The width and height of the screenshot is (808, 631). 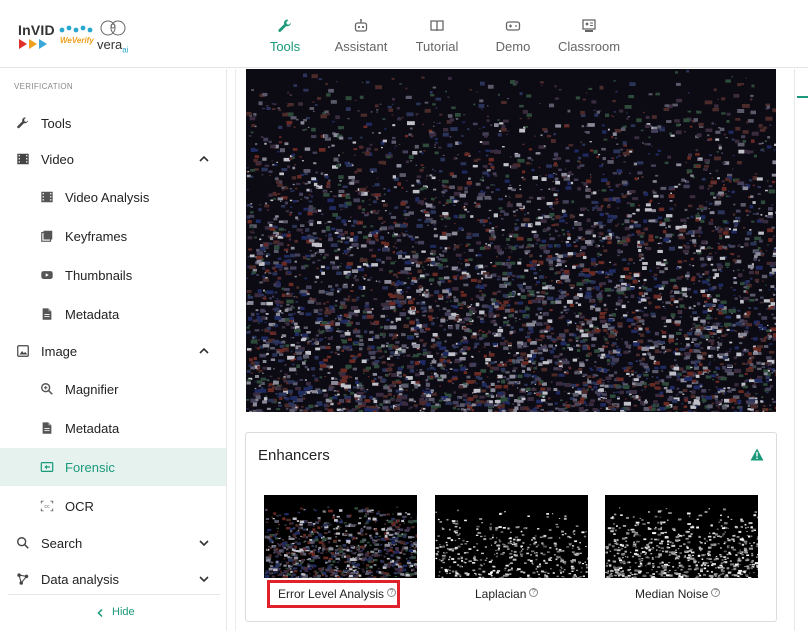 I want to click on app-logo: InVID WeVerify veraai, so click(x=78, y=37).